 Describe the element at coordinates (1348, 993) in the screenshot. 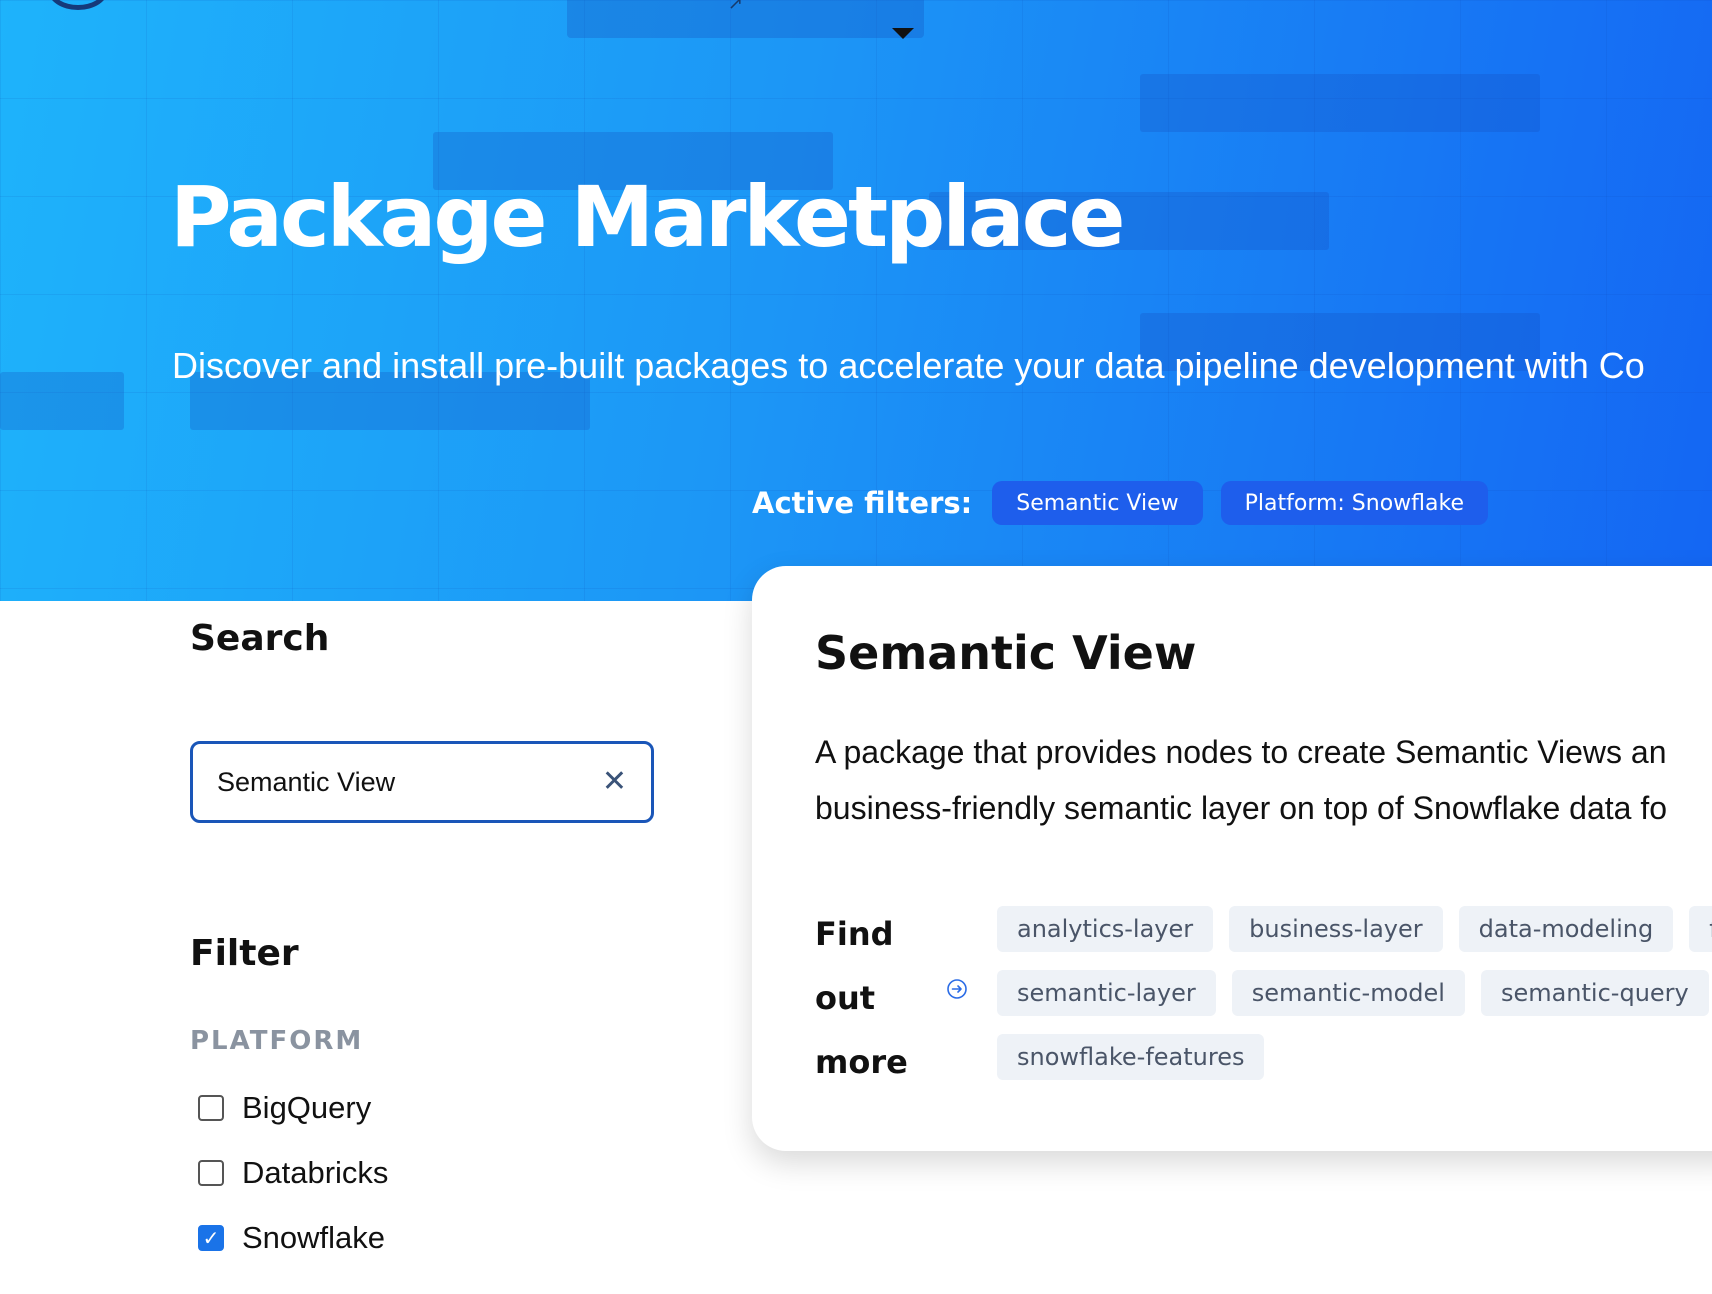

I see `tag: semantic-model` at that location.